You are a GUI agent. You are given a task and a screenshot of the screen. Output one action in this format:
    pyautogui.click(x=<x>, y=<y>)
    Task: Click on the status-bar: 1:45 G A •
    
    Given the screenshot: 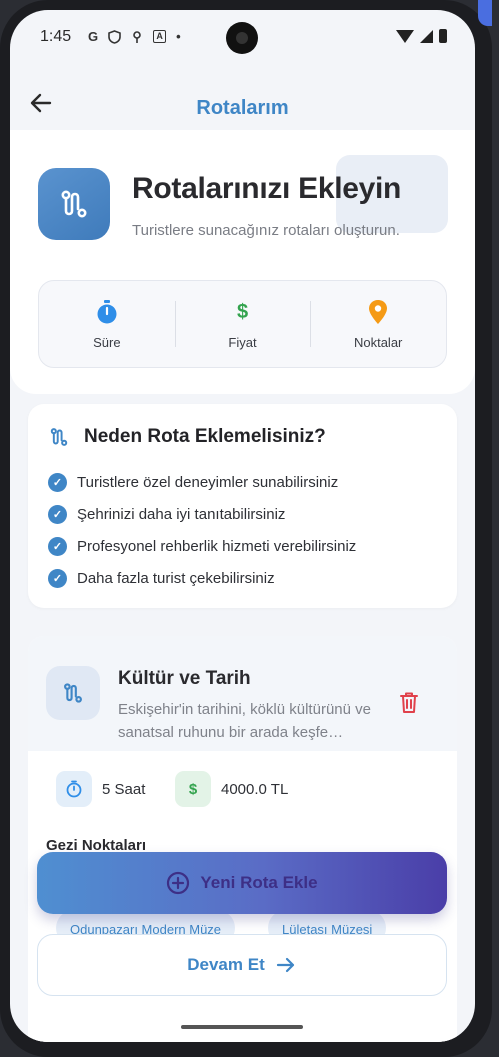 What is the action you would take?
    pyautogui.click(x=242, y=38)
    